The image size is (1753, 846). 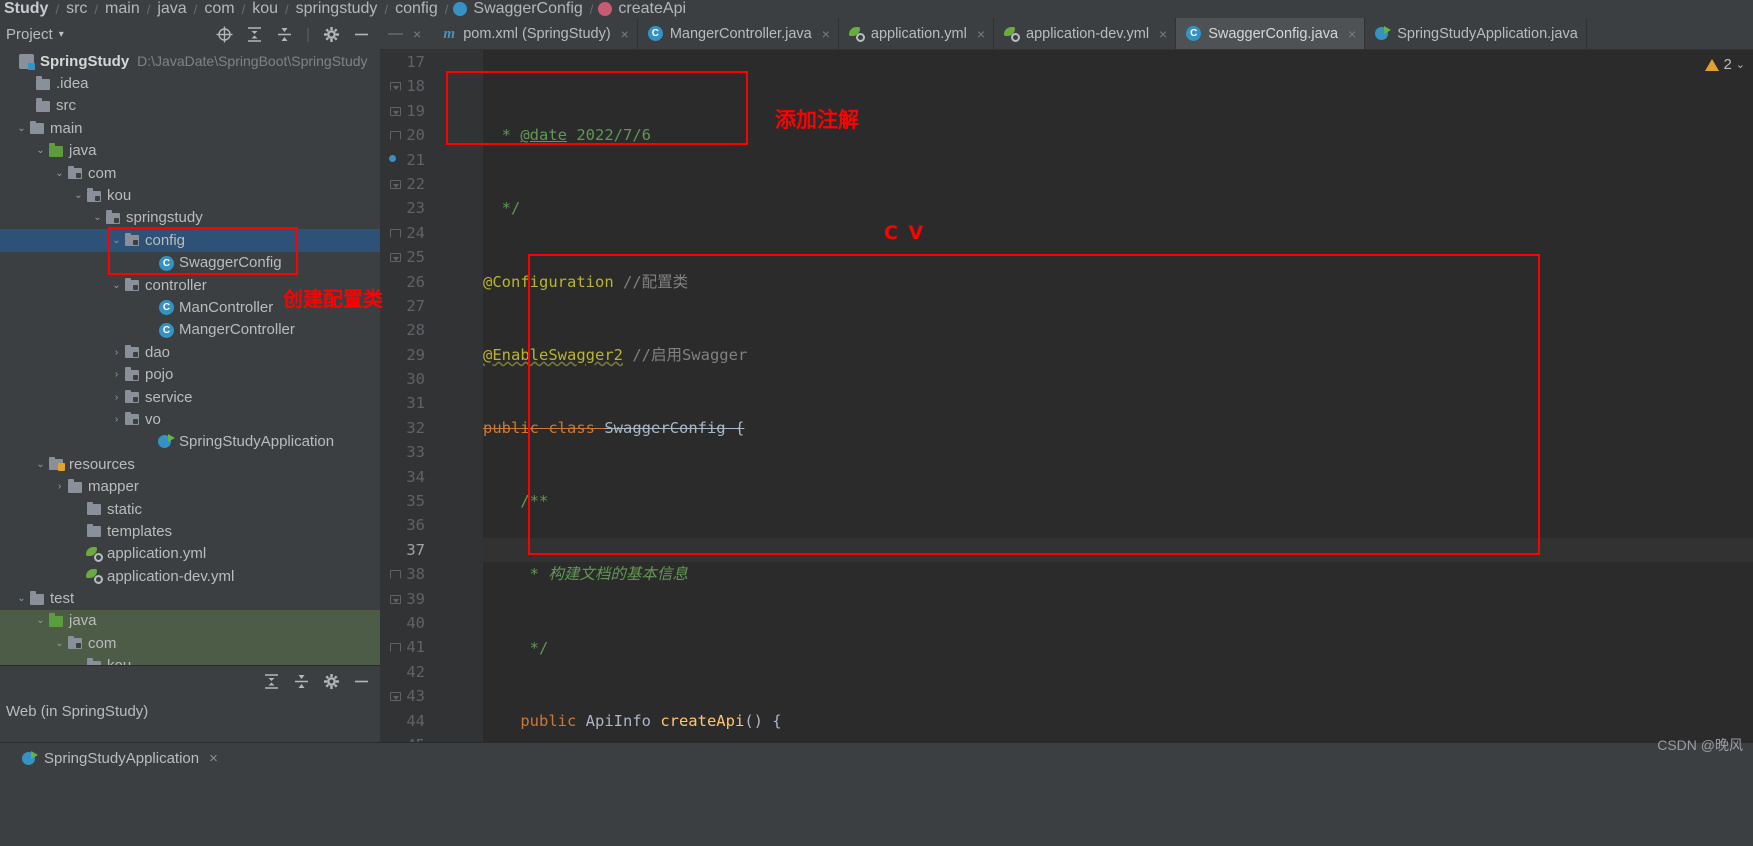 What do you see at coordinates (1725, 64) in the screenshot?
I see `inspection-widget: 2 ⌄` at bounding box center [1725, 64].